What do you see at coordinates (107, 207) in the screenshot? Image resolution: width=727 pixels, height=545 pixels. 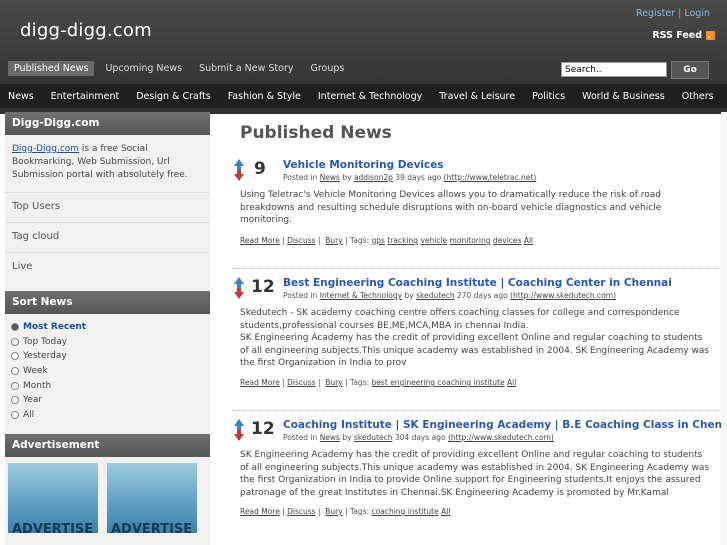 I see `sidebar-link-top-users: Top Users` at bounding box center [107, 207].